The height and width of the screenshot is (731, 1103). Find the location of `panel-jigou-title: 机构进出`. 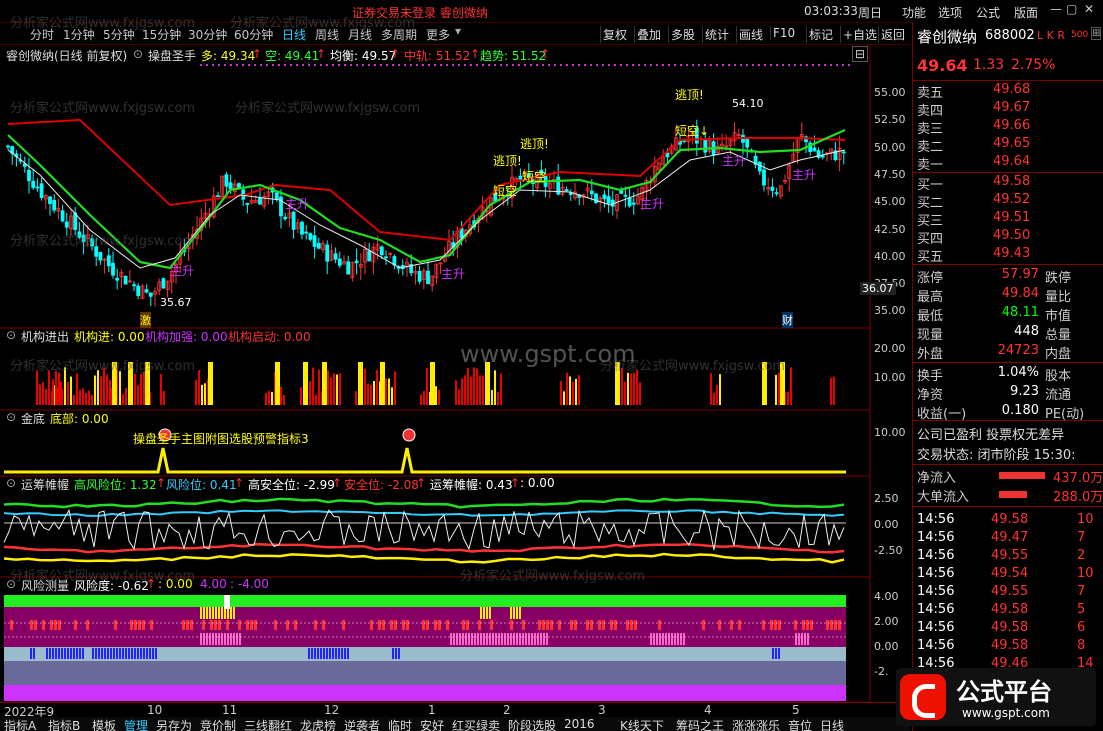

panel-jigou-title: 机构进出 is located at coordinates (45, 336).